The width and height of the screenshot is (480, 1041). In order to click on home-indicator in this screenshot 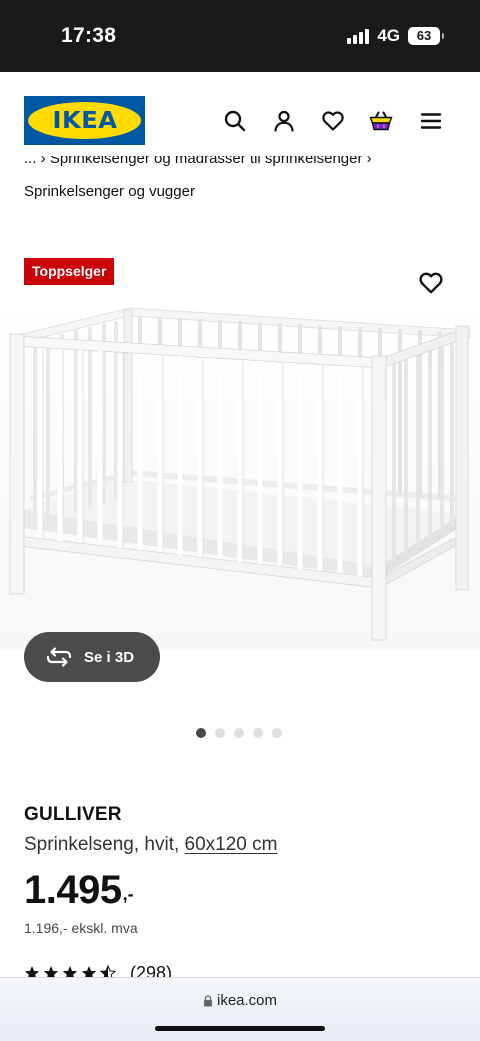, I will do `click(240, 1028)`.